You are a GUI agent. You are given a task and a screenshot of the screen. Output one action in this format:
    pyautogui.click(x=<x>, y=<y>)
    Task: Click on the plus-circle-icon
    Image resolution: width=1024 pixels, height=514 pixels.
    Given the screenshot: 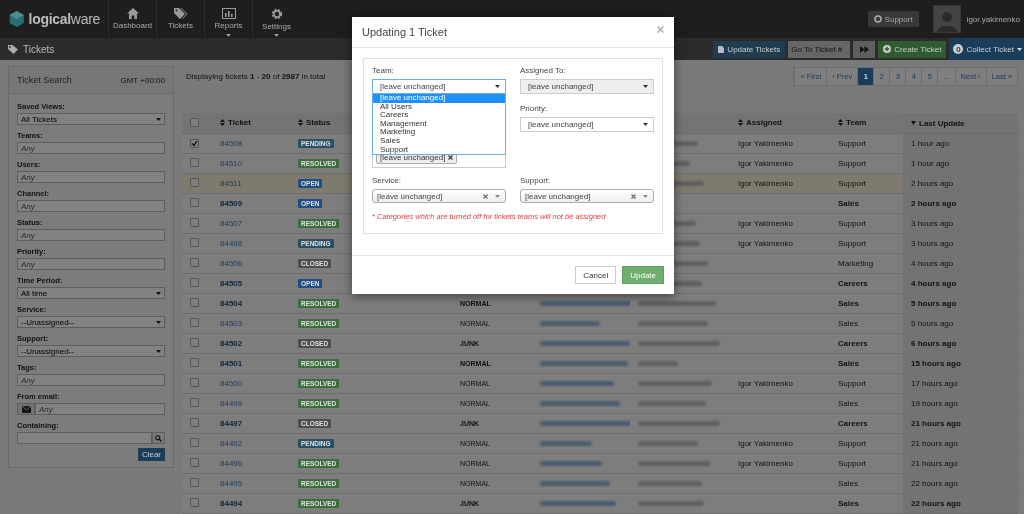 What is the action you would take?
    pyautogui.click(x=887, y=49)
    